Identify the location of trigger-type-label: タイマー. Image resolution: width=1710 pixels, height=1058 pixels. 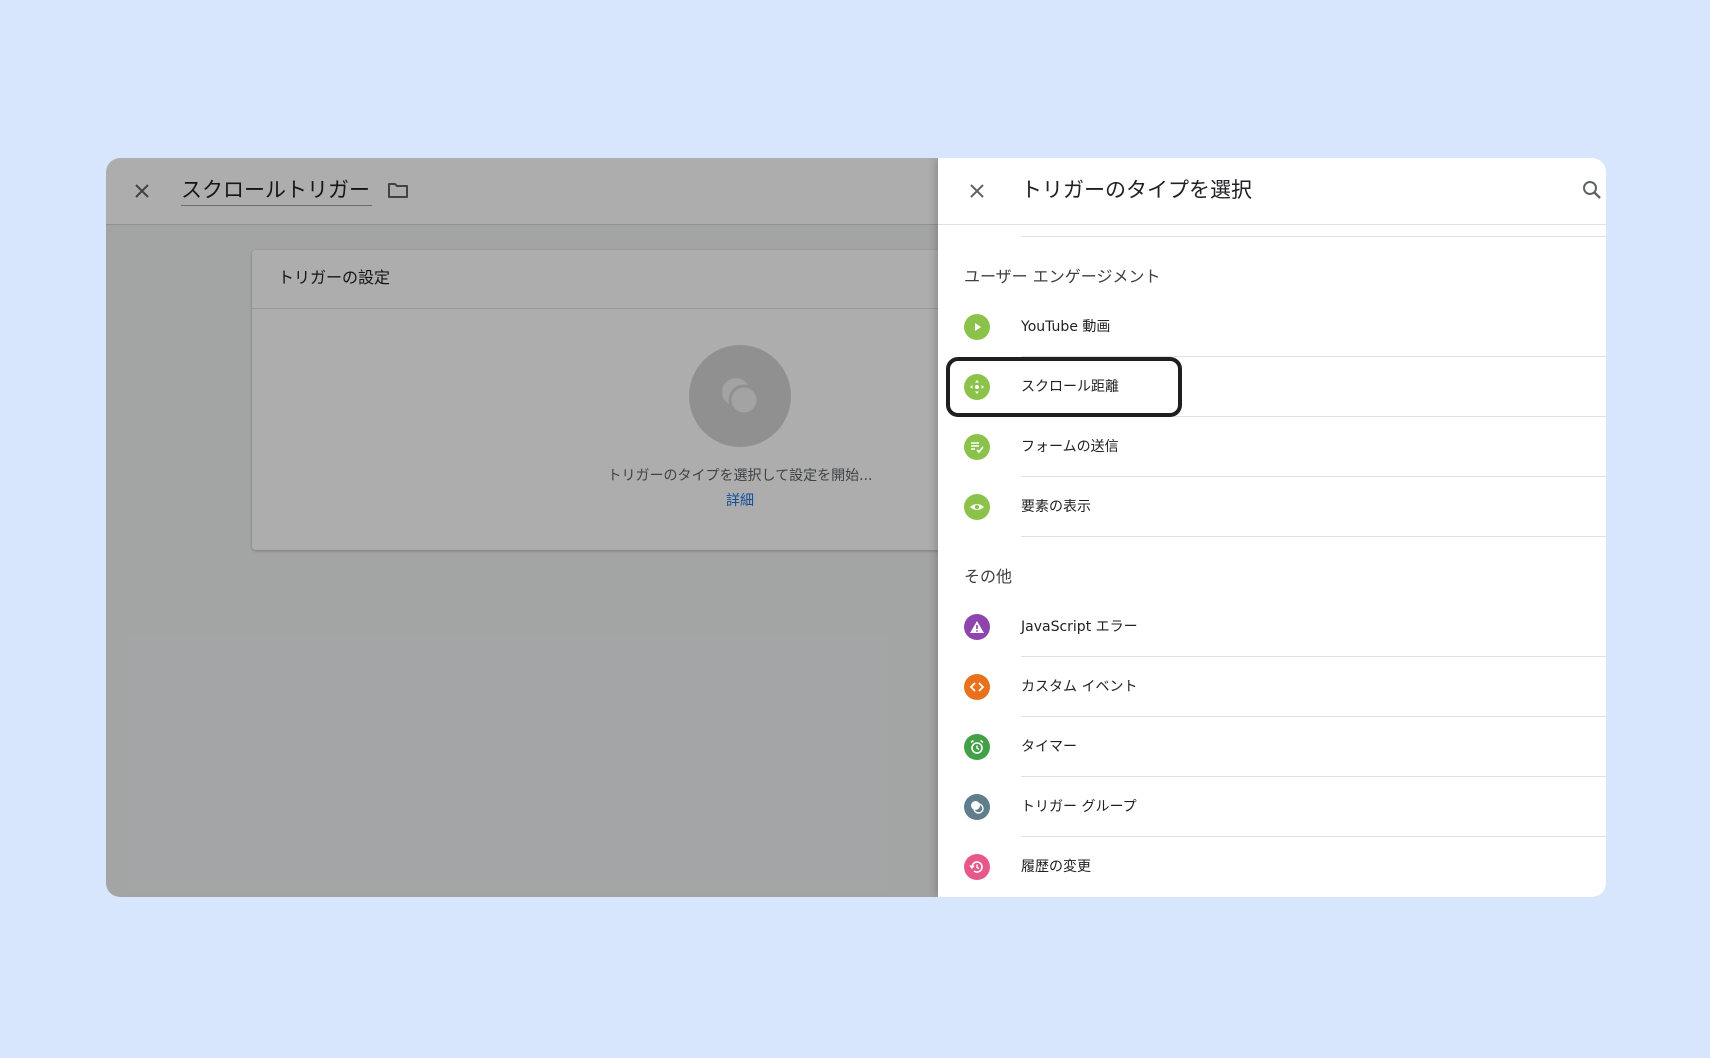
(1049, 747).